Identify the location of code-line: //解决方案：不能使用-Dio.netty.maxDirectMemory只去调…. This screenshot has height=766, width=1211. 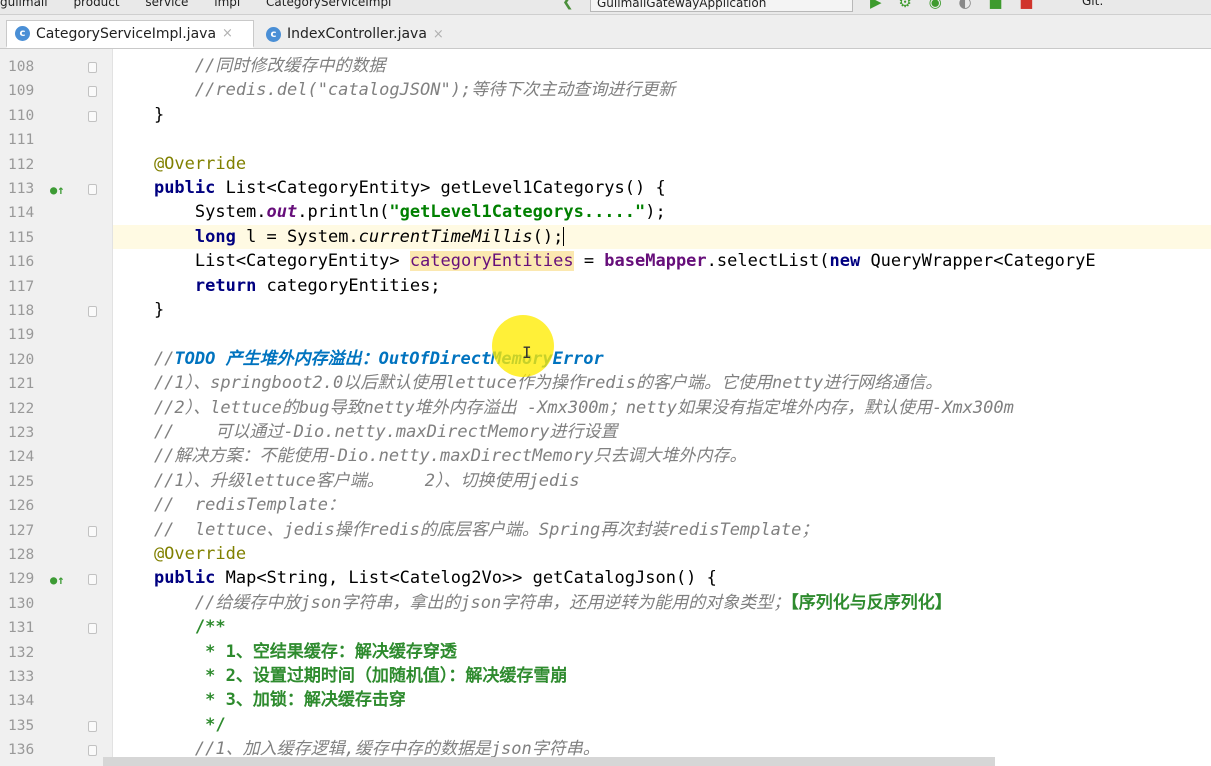
(662, 456).